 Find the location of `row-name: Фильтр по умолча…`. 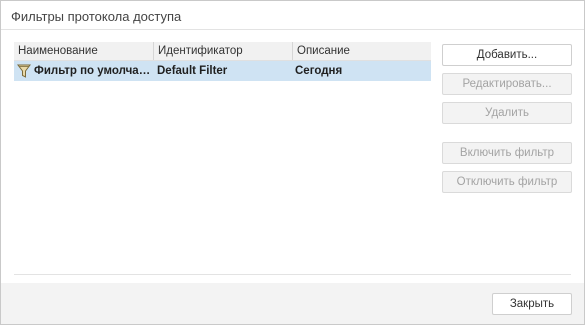

row-name: Фильтр по умолча… is located at coordinates (92, 71).